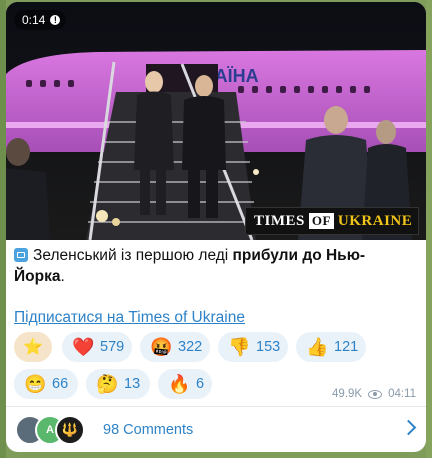 The width and height of the screenshot is (432, 458). What do you see at coordinates (129, 318) in the screenshot?
I see `subscribe-link: Підписатися на Times of Ukraine` at bounding box center [129, 318].